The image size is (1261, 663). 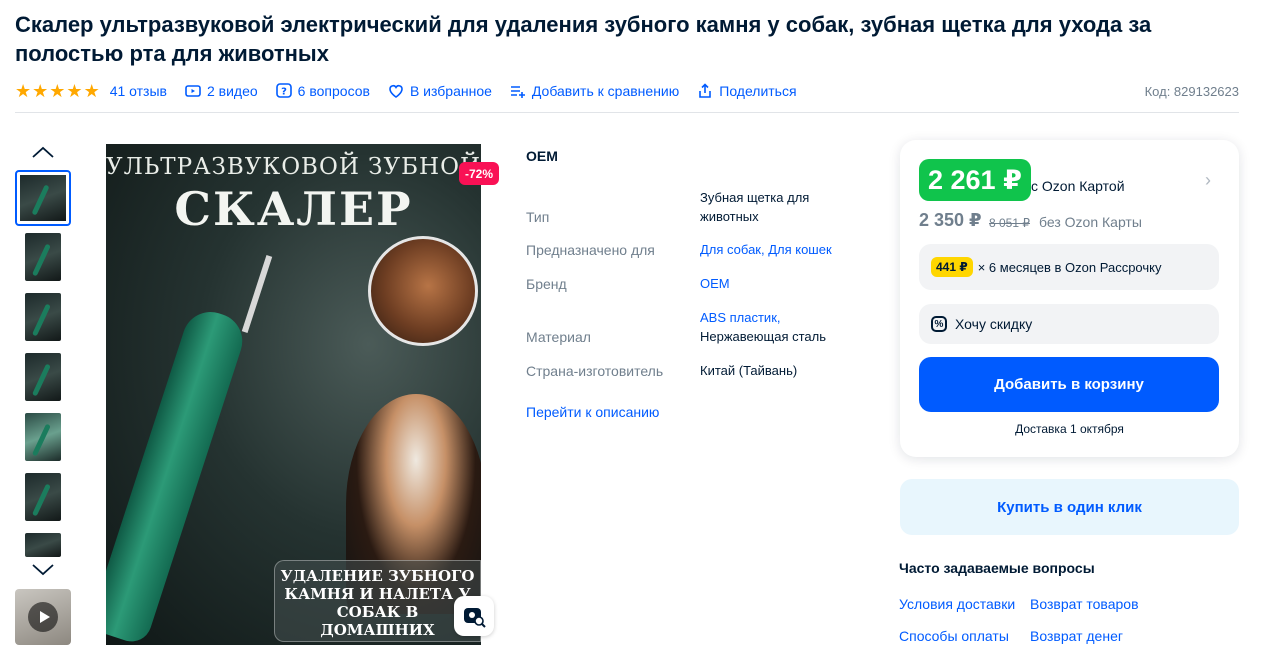 I want to click on spec-key: Тип, so click(x=613, y=217).